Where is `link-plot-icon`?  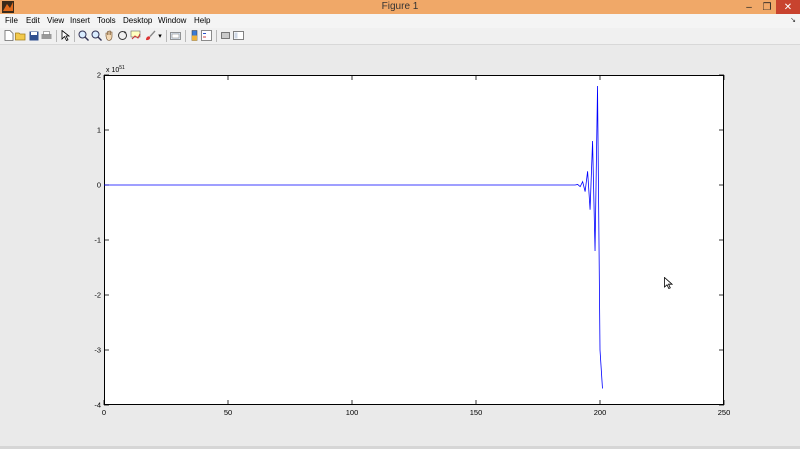 link-plot-icon is located at coordinates (175, 35).